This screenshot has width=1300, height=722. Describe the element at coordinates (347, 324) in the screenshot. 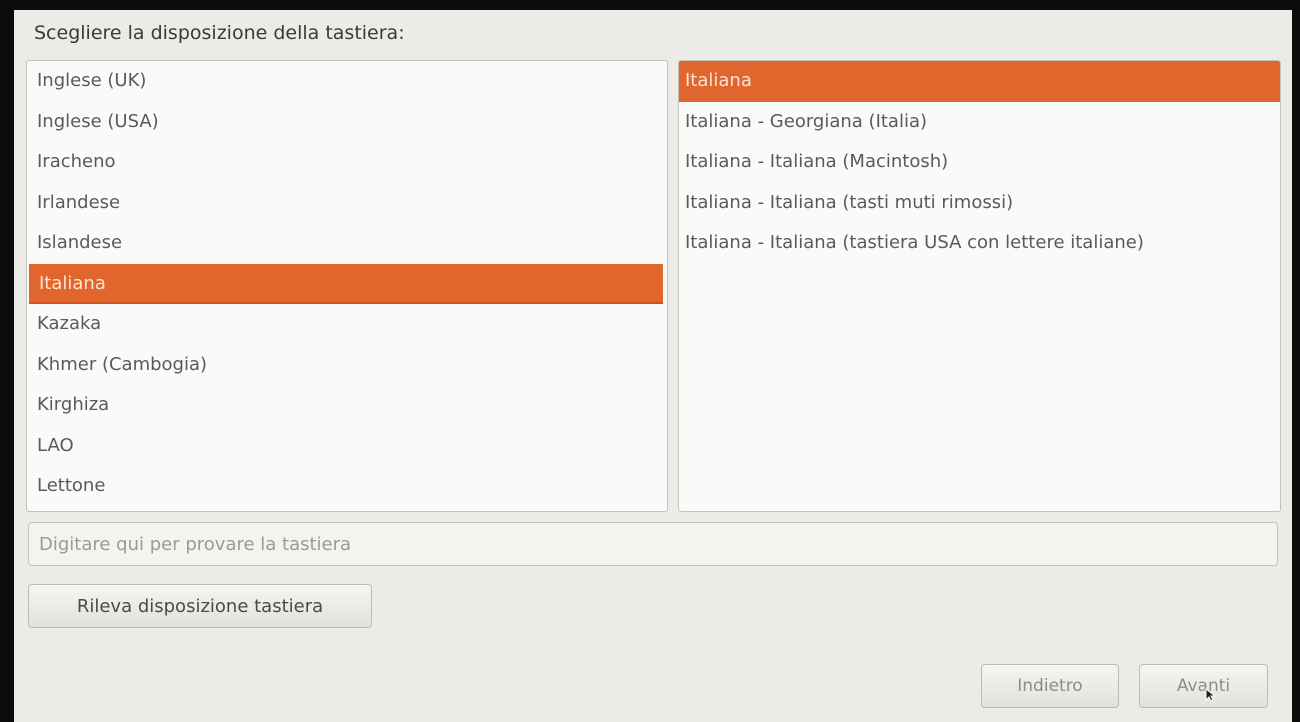

I see `layout-item: Kazaka` at that location.